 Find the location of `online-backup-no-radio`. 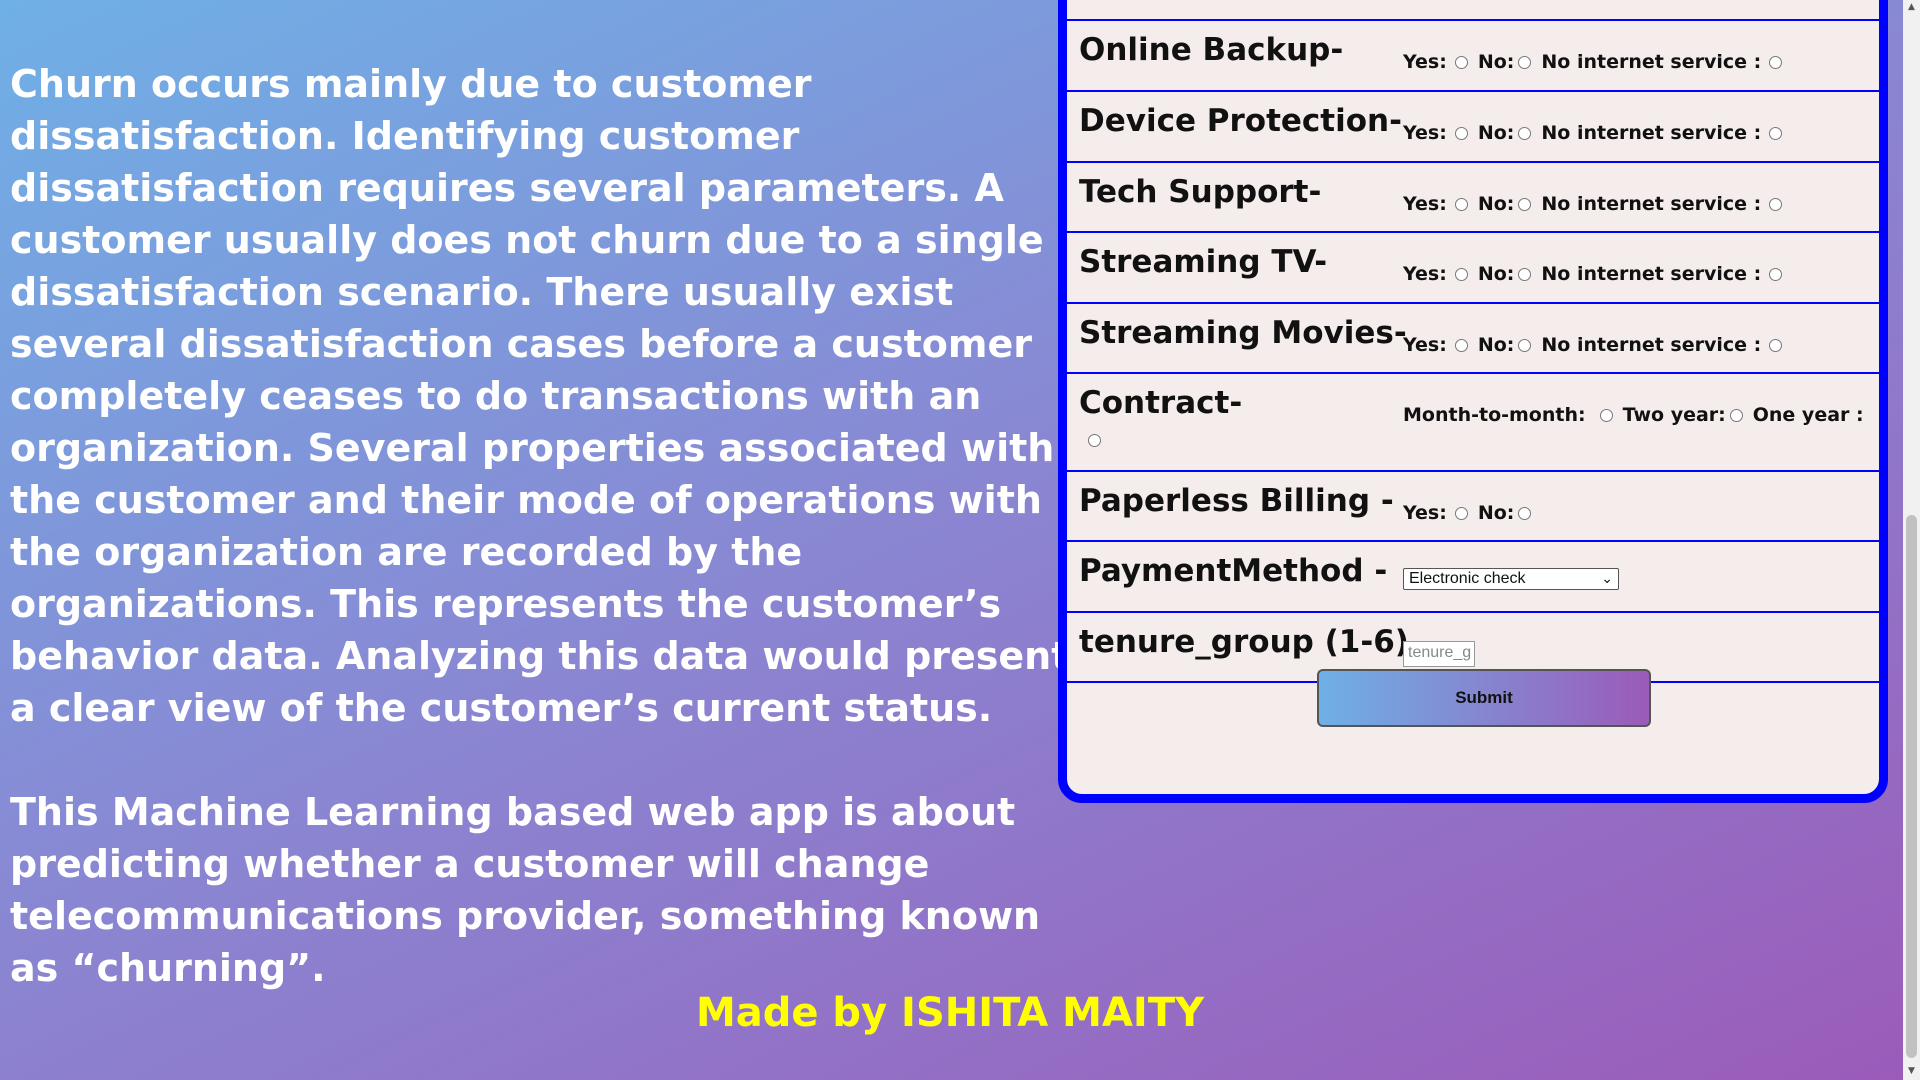

online-backup-no-radio is located at coordinates (1525, 62).